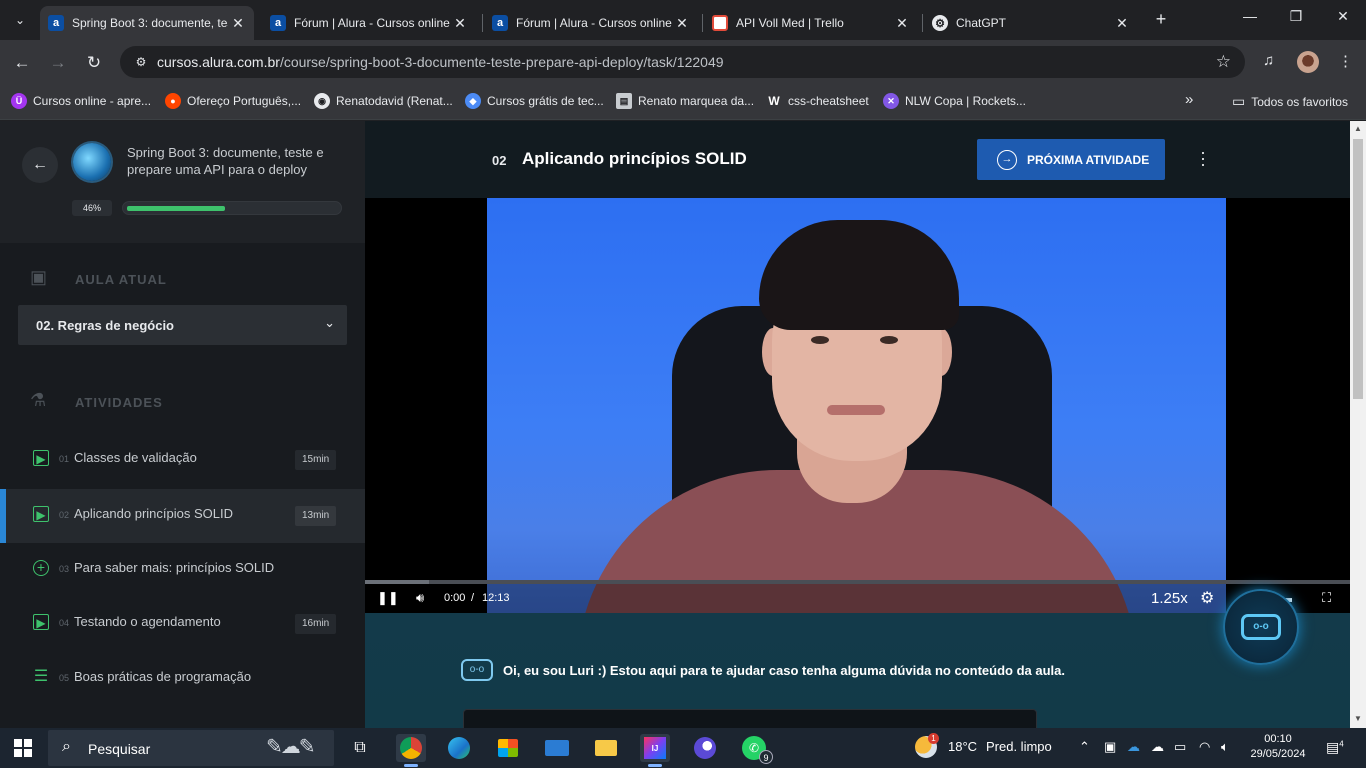 The image size is (1366, 768). Describe the element at coordinates (147, 23) in the screenshot. I see `tab-spring-boot: a Spring Boot 3: documente, teste e ✕` at that location.